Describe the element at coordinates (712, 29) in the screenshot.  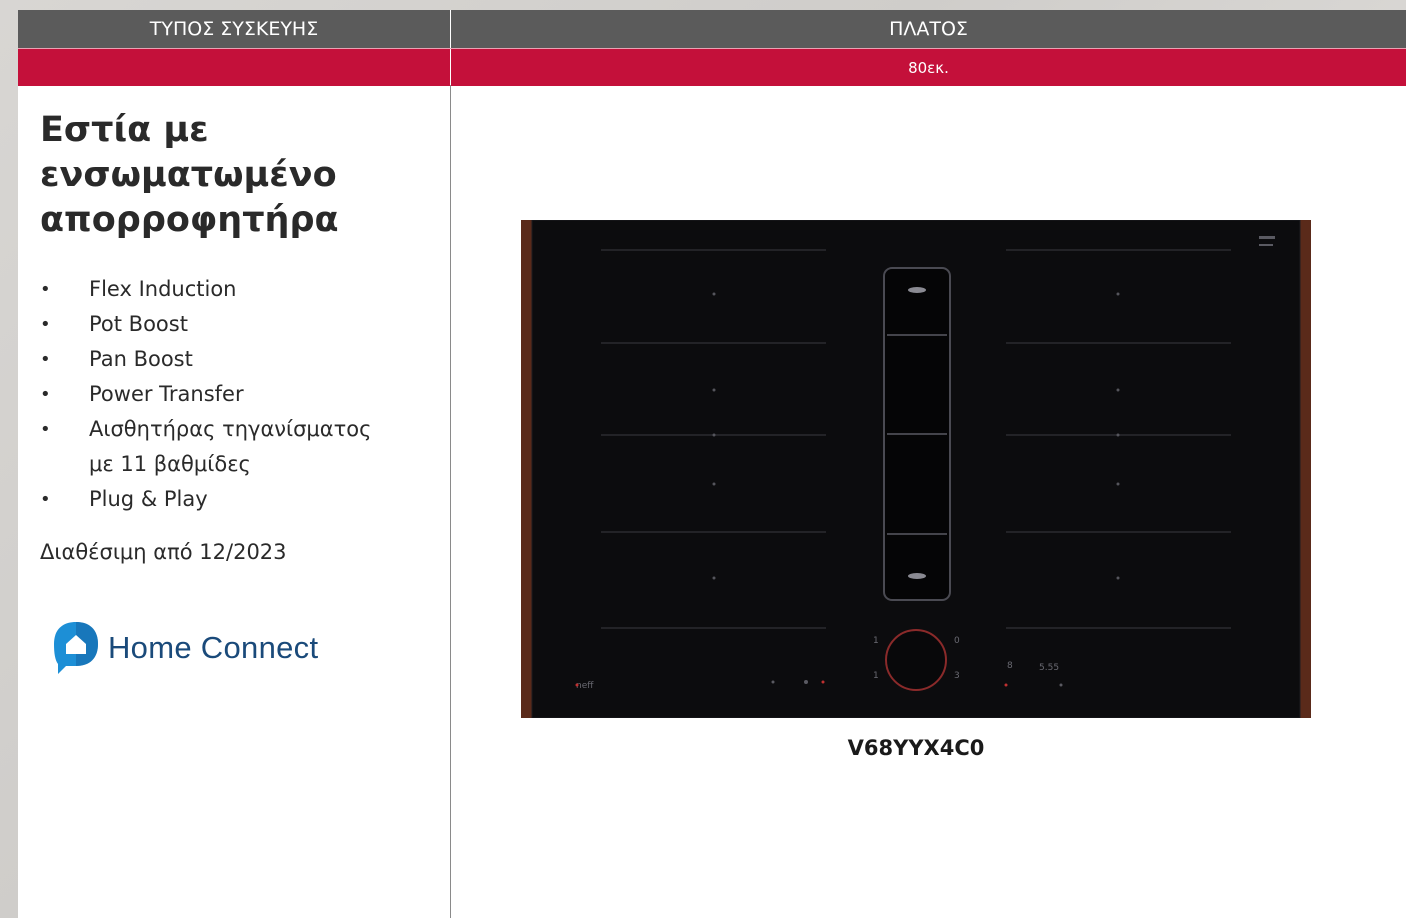
I see `table-header-row: ΤΥΠΟΣ ΣΥΣΚΕΥΗΣ ΠΛΑΤΟΣ` at that location.